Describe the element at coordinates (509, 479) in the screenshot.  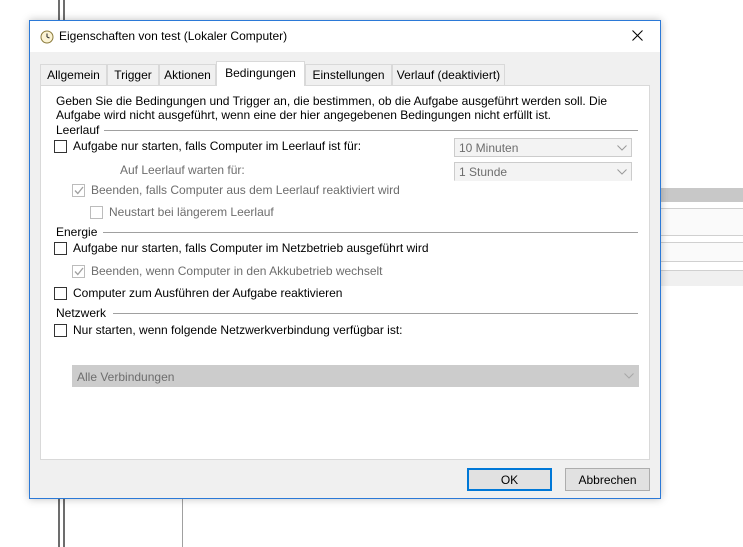
I see `ok-button: OK` at that location.